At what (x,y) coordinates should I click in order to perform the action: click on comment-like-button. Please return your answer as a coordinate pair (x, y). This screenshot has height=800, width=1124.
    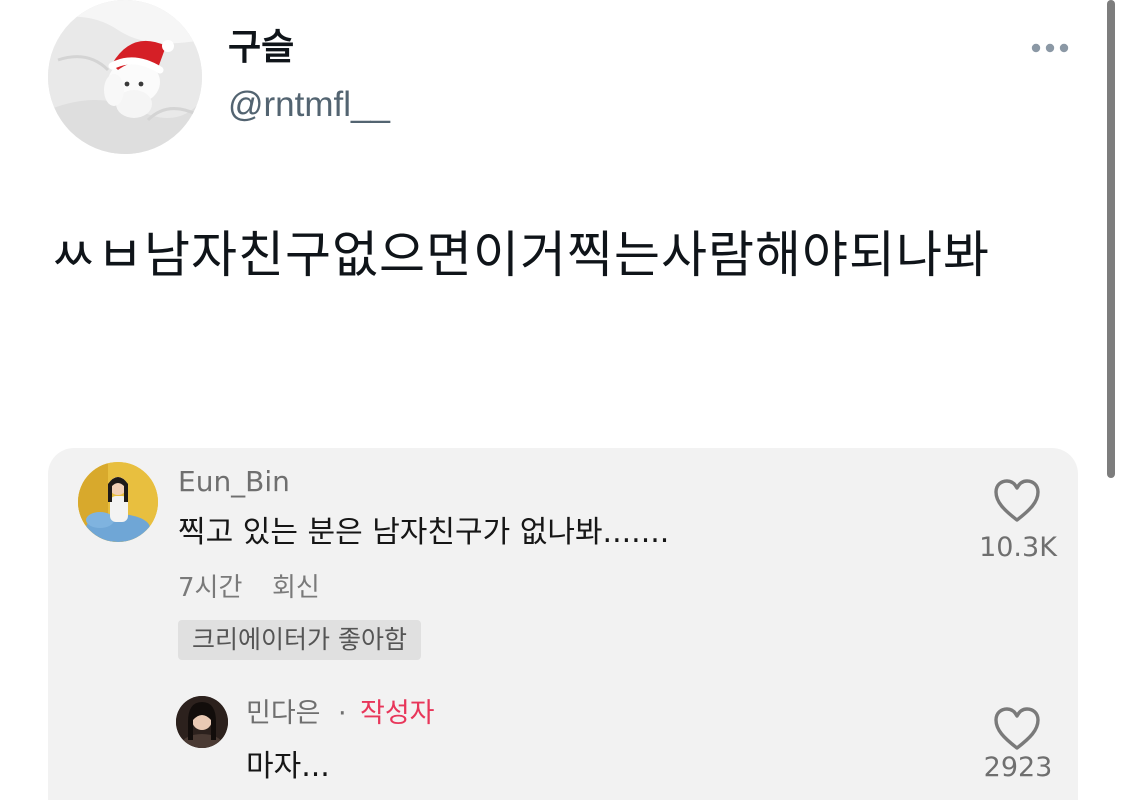
    Looking at the image, I should click on (1017, 501).